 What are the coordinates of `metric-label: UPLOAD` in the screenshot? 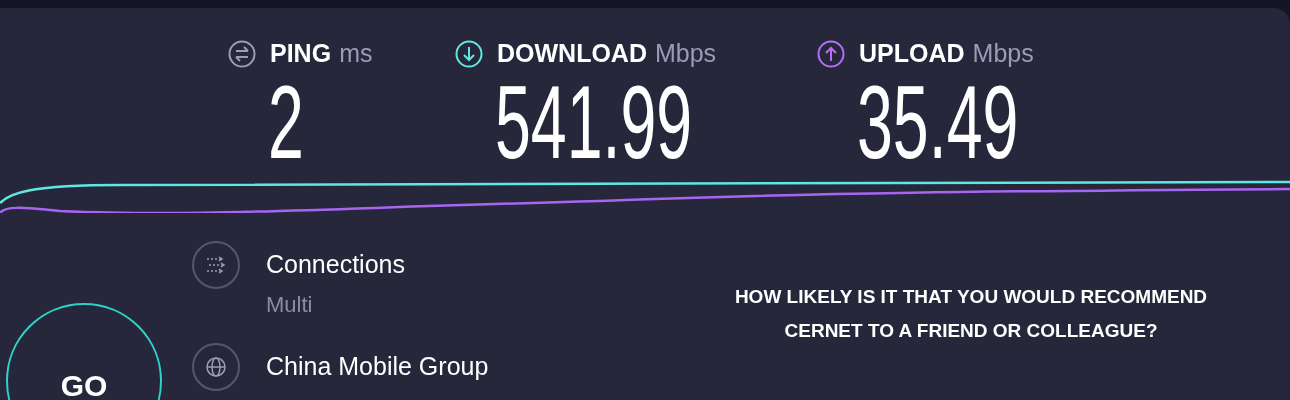 It's located at (912, 53).